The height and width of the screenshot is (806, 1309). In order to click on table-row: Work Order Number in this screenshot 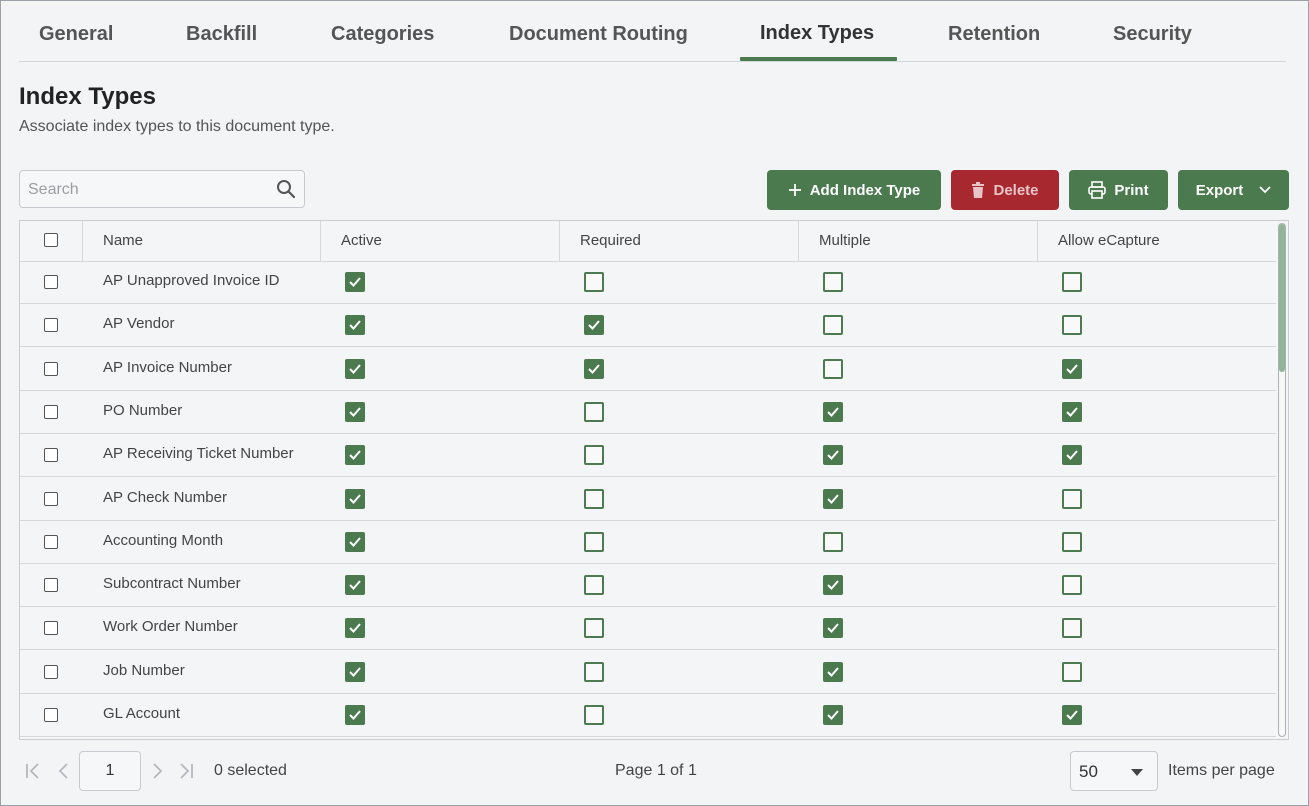, I will do `click(648, 629)`.